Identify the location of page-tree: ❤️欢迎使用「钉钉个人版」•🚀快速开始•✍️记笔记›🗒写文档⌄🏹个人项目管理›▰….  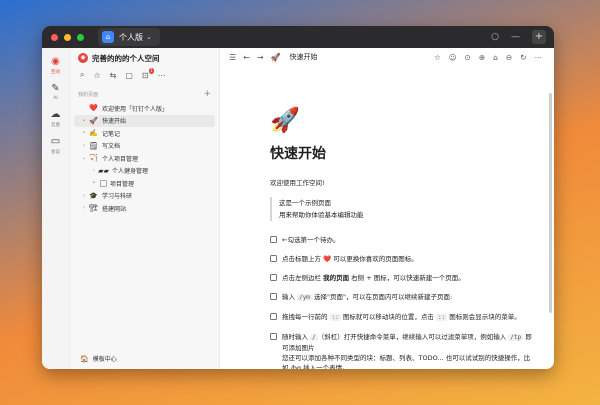
(144, 158).